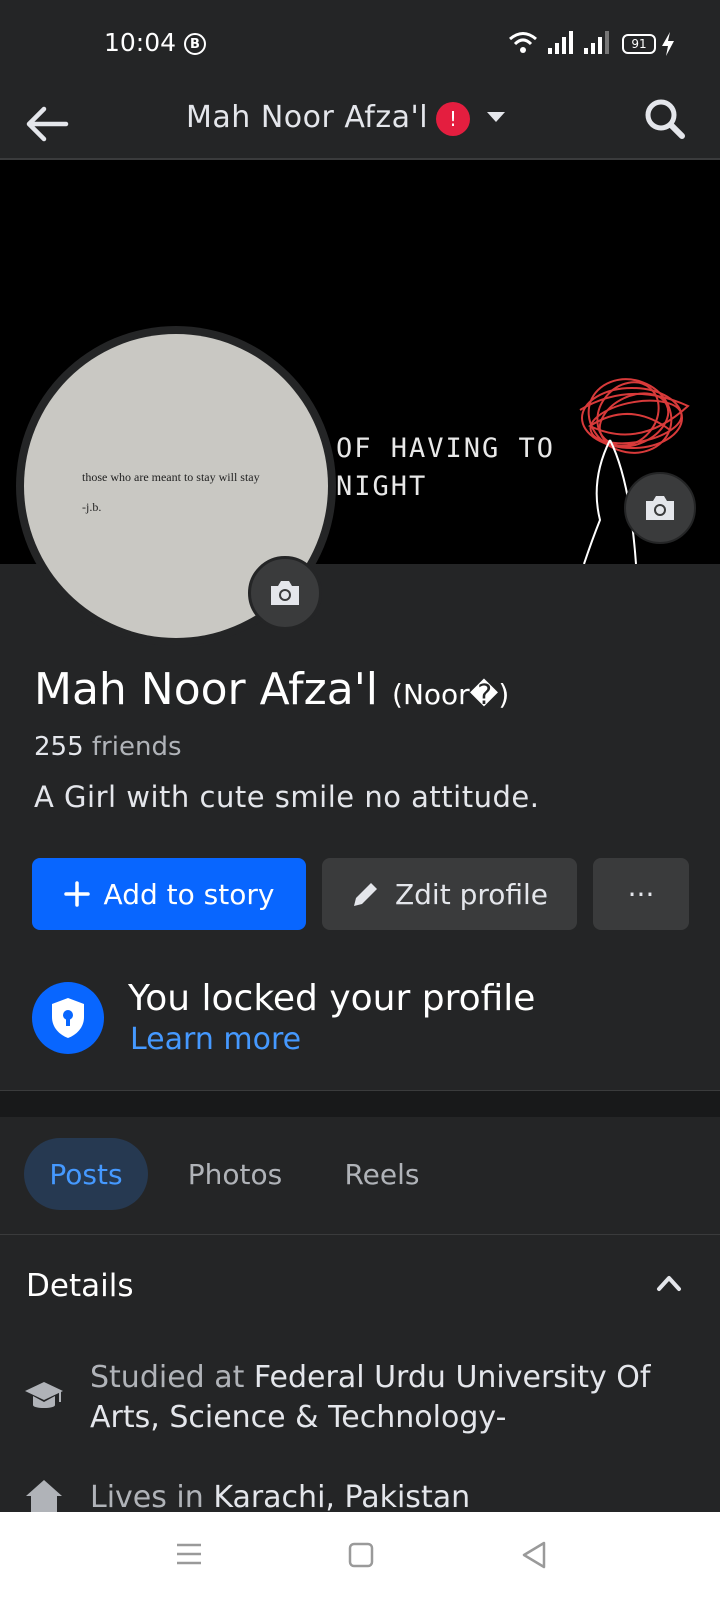 Image resolution: width=720 pixels, height=1600 pixels. I want to click on home-button-icon, so click(361, 1555).